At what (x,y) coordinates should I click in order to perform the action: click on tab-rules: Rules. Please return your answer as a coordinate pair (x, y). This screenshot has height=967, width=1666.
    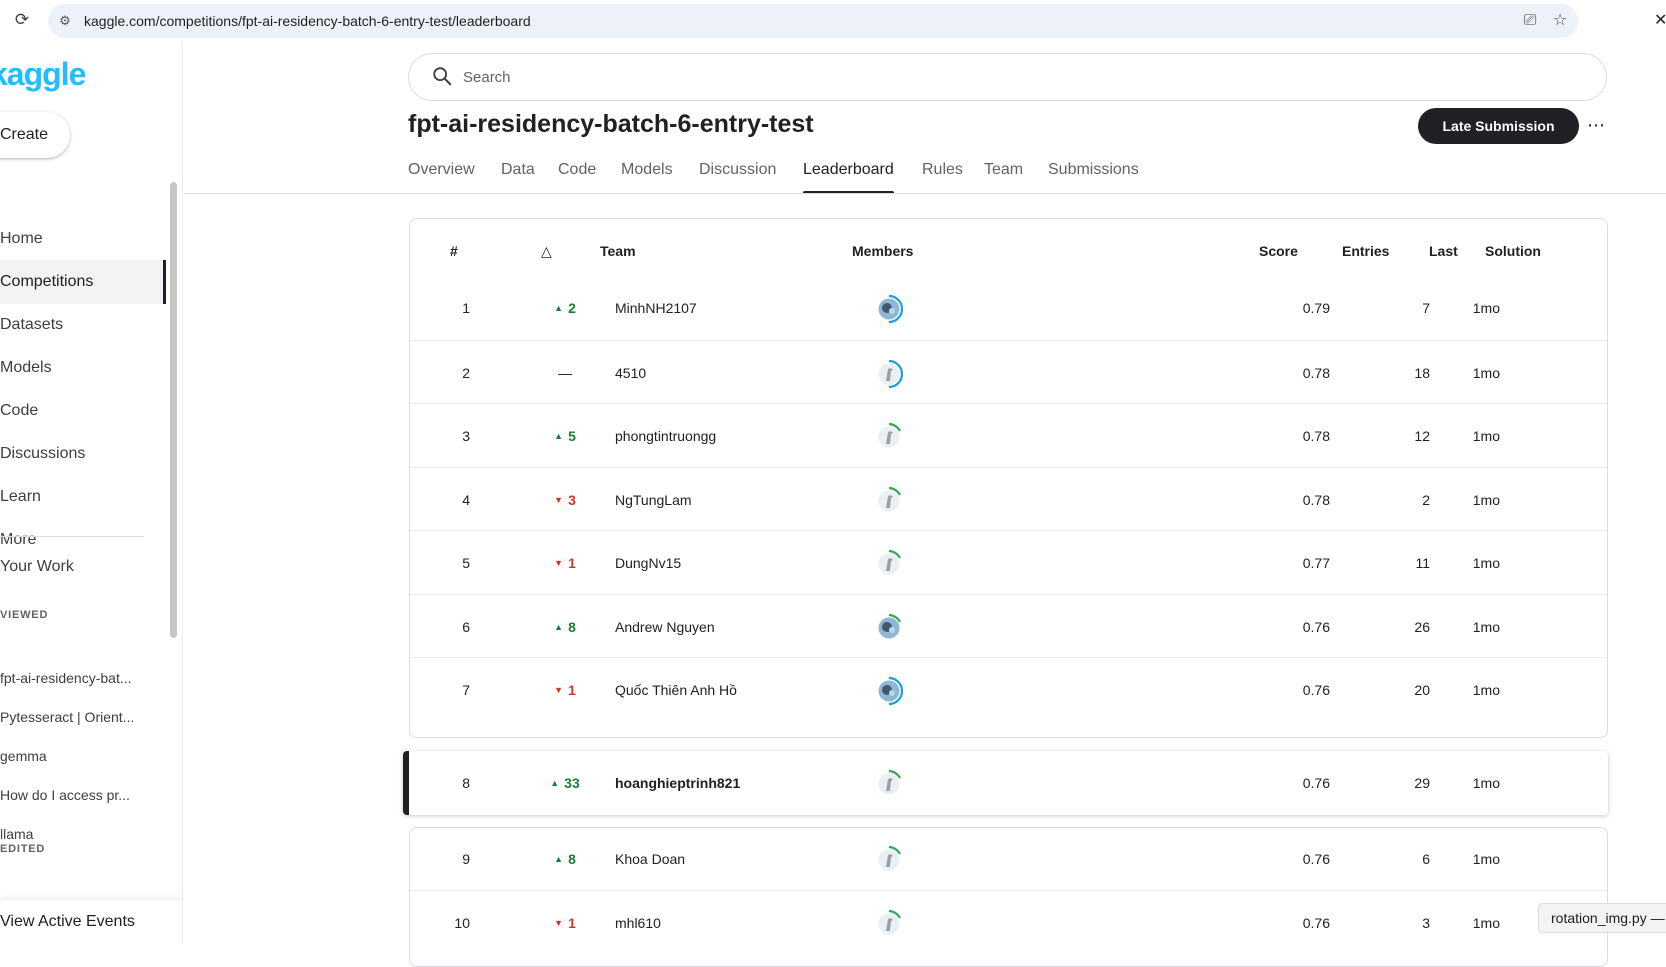
    Looking at the image, I should click on (942, 172).